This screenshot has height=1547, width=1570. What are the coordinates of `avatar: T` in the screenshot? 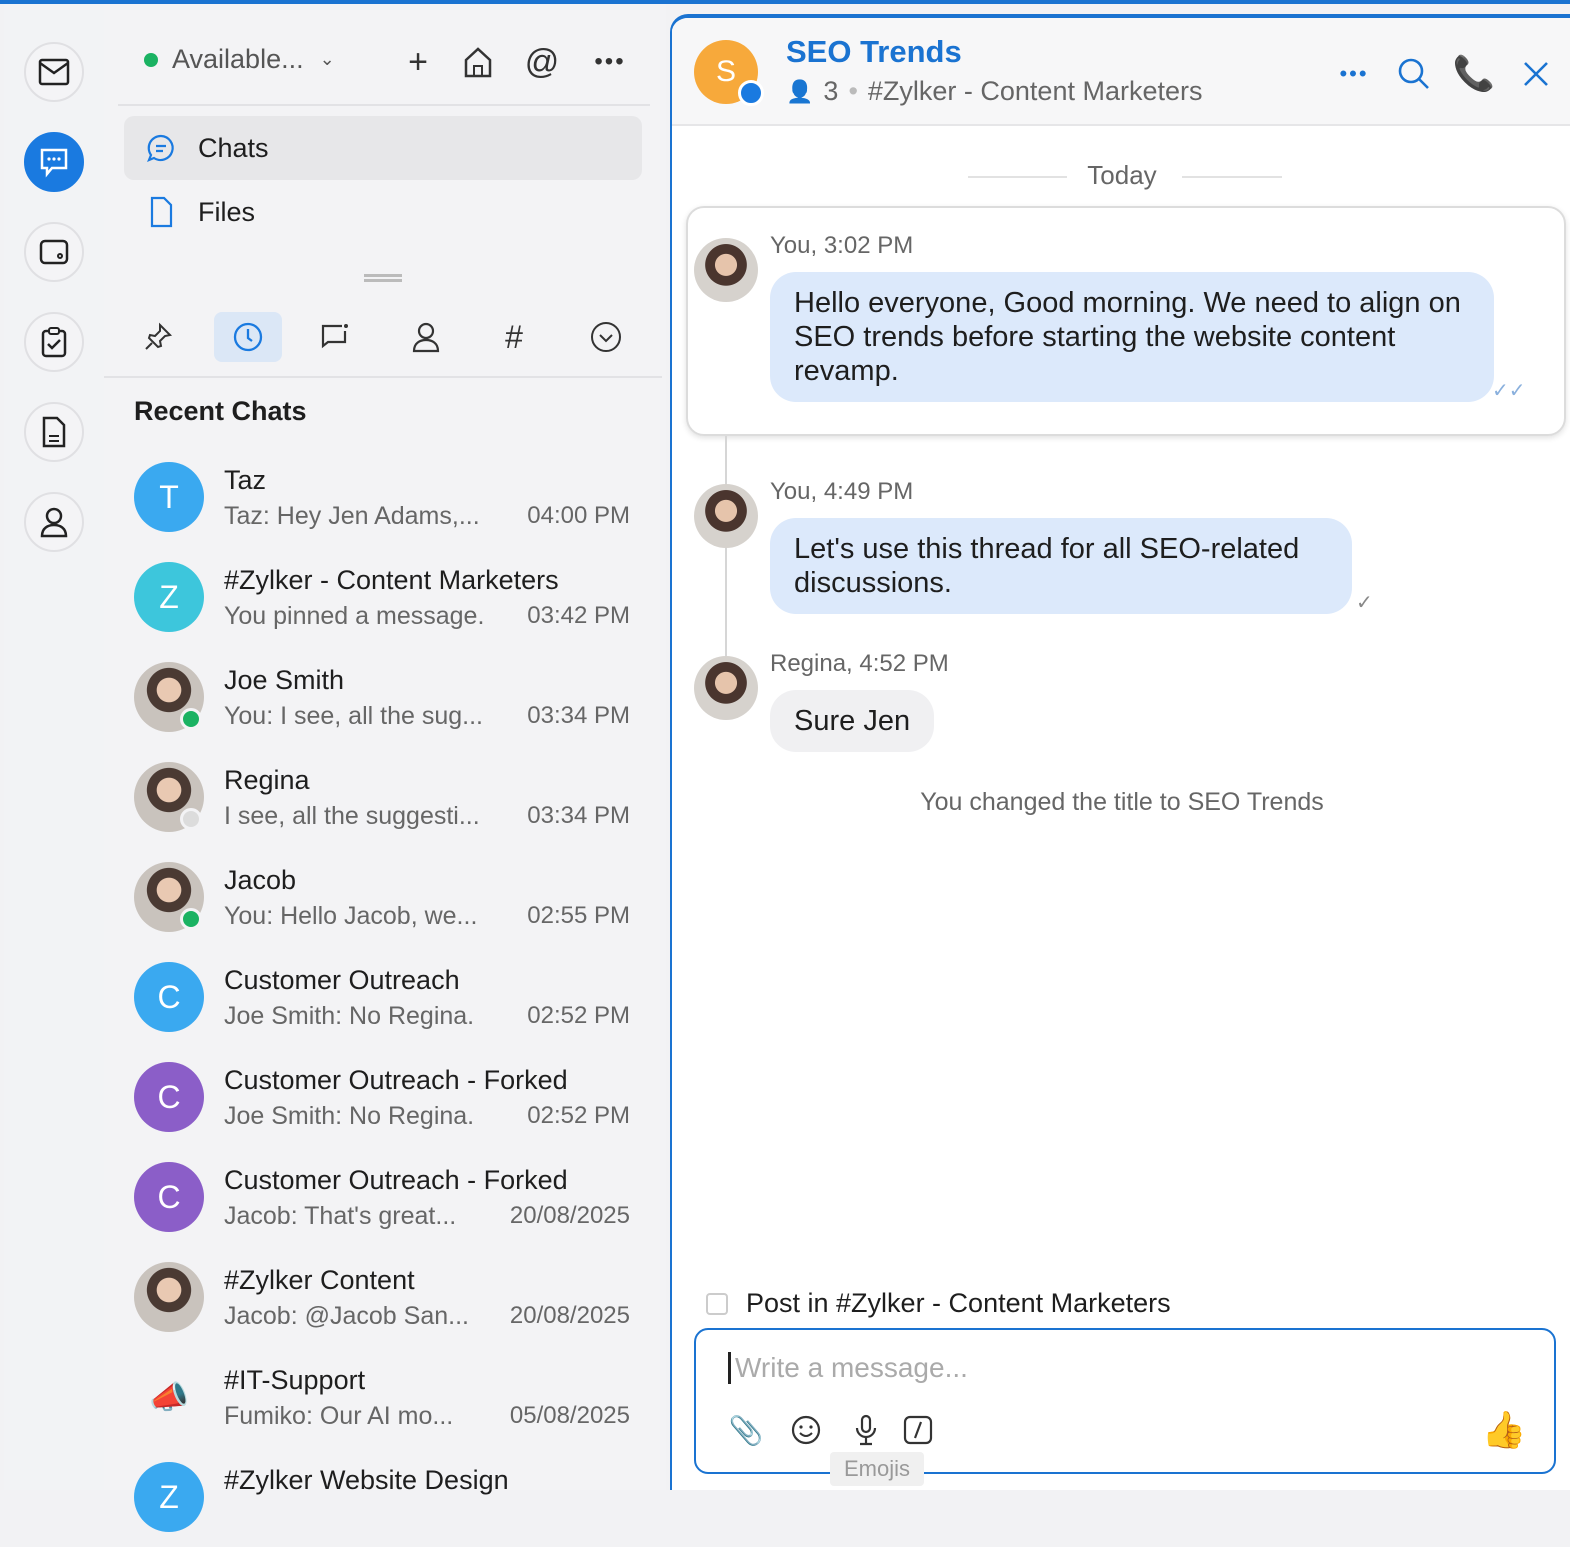 It's located at (169, 497).